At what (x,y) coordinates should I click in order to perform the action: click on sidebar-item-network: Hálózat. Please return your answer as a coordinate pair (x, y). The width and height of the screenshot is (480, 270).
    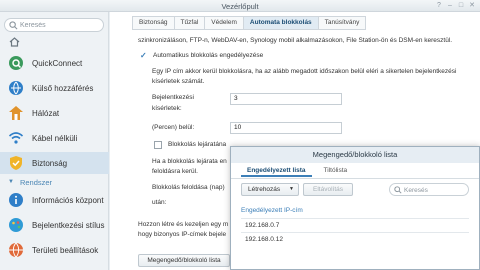
    Looking at the image, I should click on (54, 113).